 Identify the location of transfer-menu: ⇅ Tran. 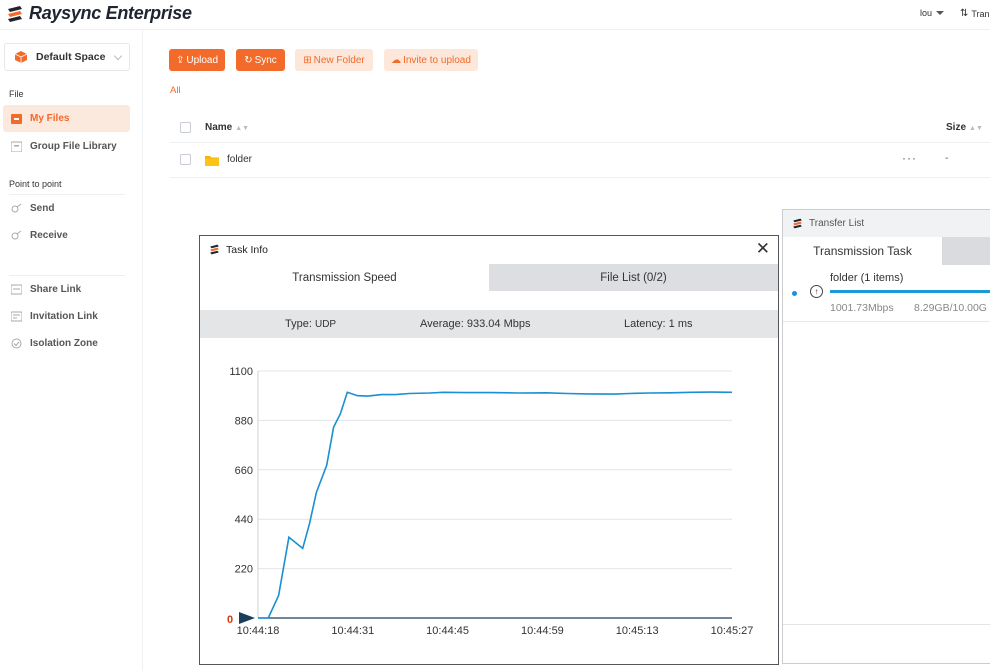
(975, 13).